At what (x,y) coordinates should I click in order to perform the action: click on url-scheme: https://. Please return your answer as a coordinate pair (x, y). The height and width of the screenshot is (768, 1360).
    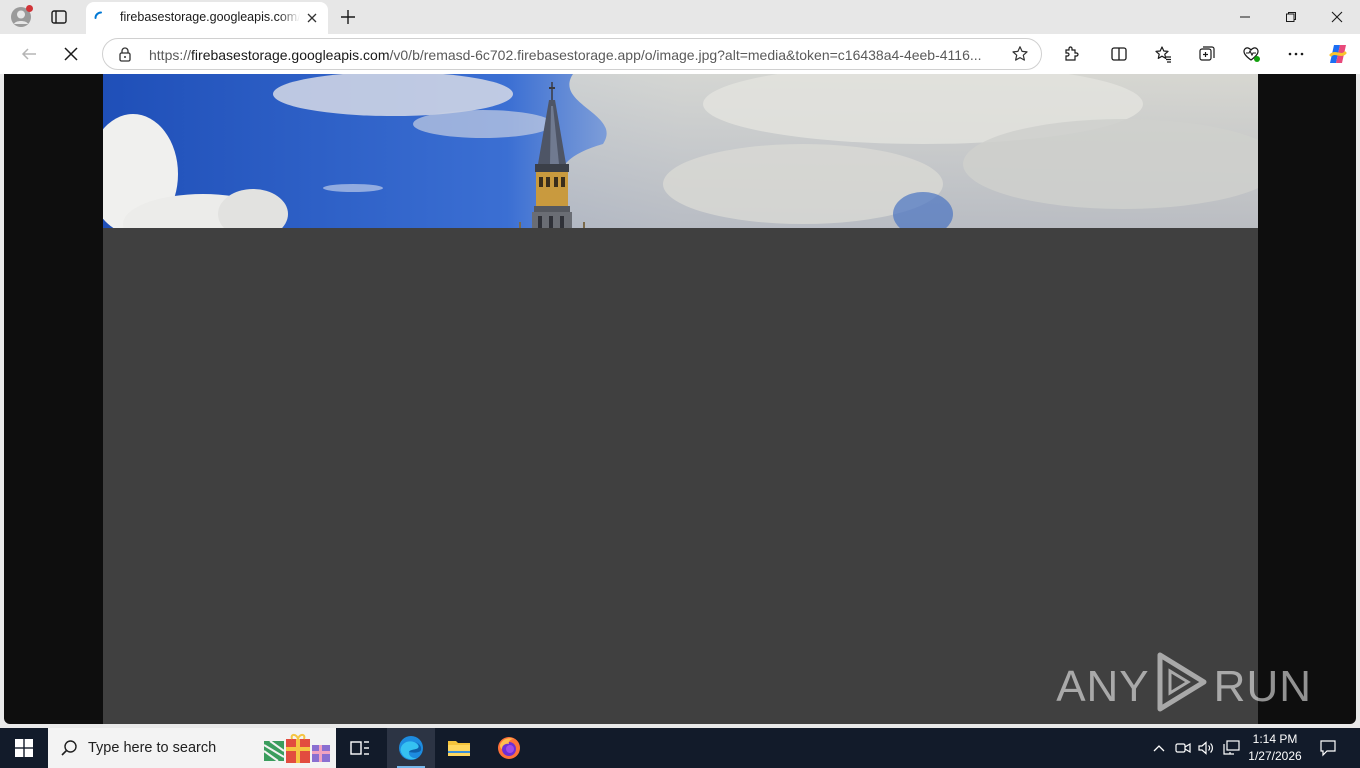
    Looking at the image, I should click on (170, 55).